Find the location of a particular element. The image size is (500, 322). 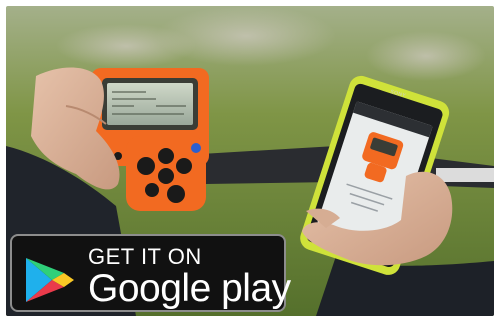

google-play-badge: GET IT ON Google play is located at coordinates (150, 273).